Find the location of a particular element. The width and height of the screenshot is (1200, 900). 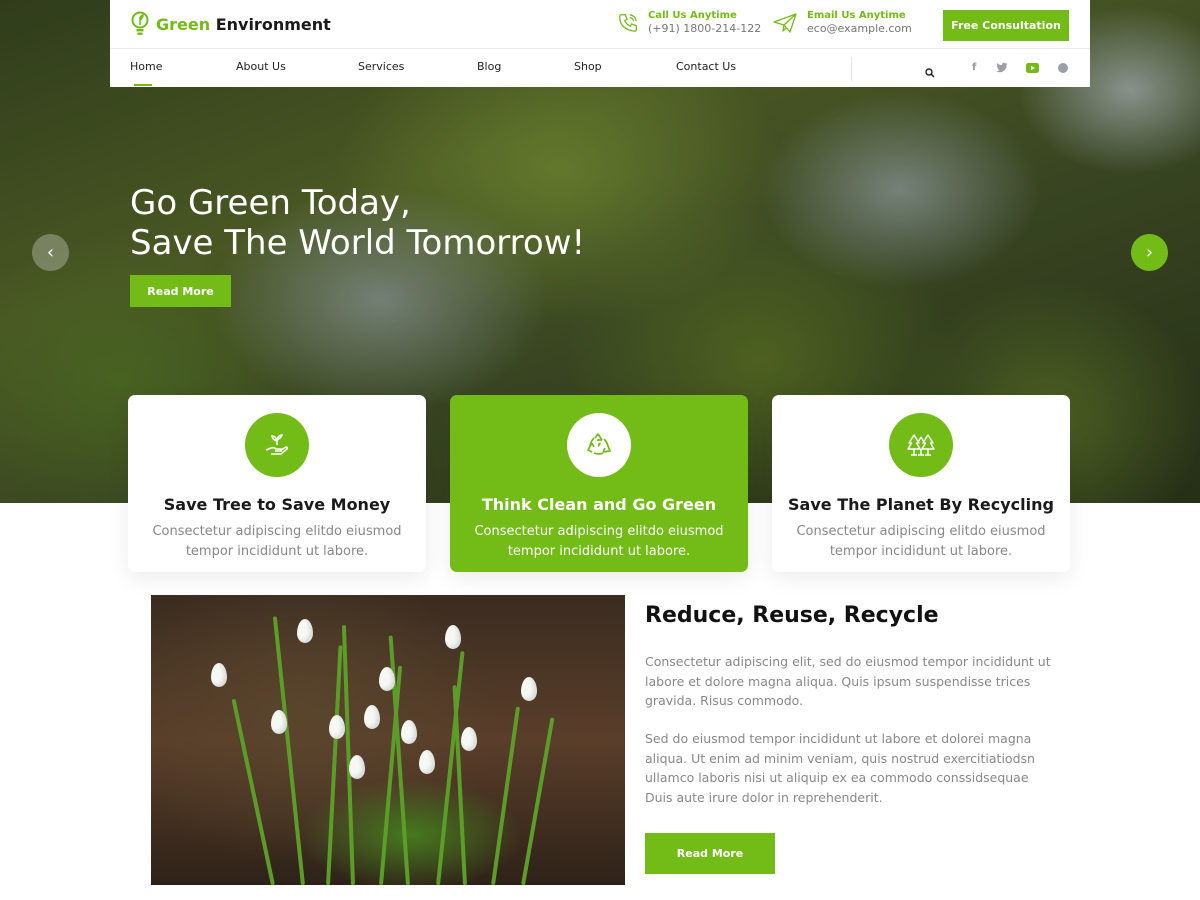

facebook-icon: f is located at coordinates (974, 67).